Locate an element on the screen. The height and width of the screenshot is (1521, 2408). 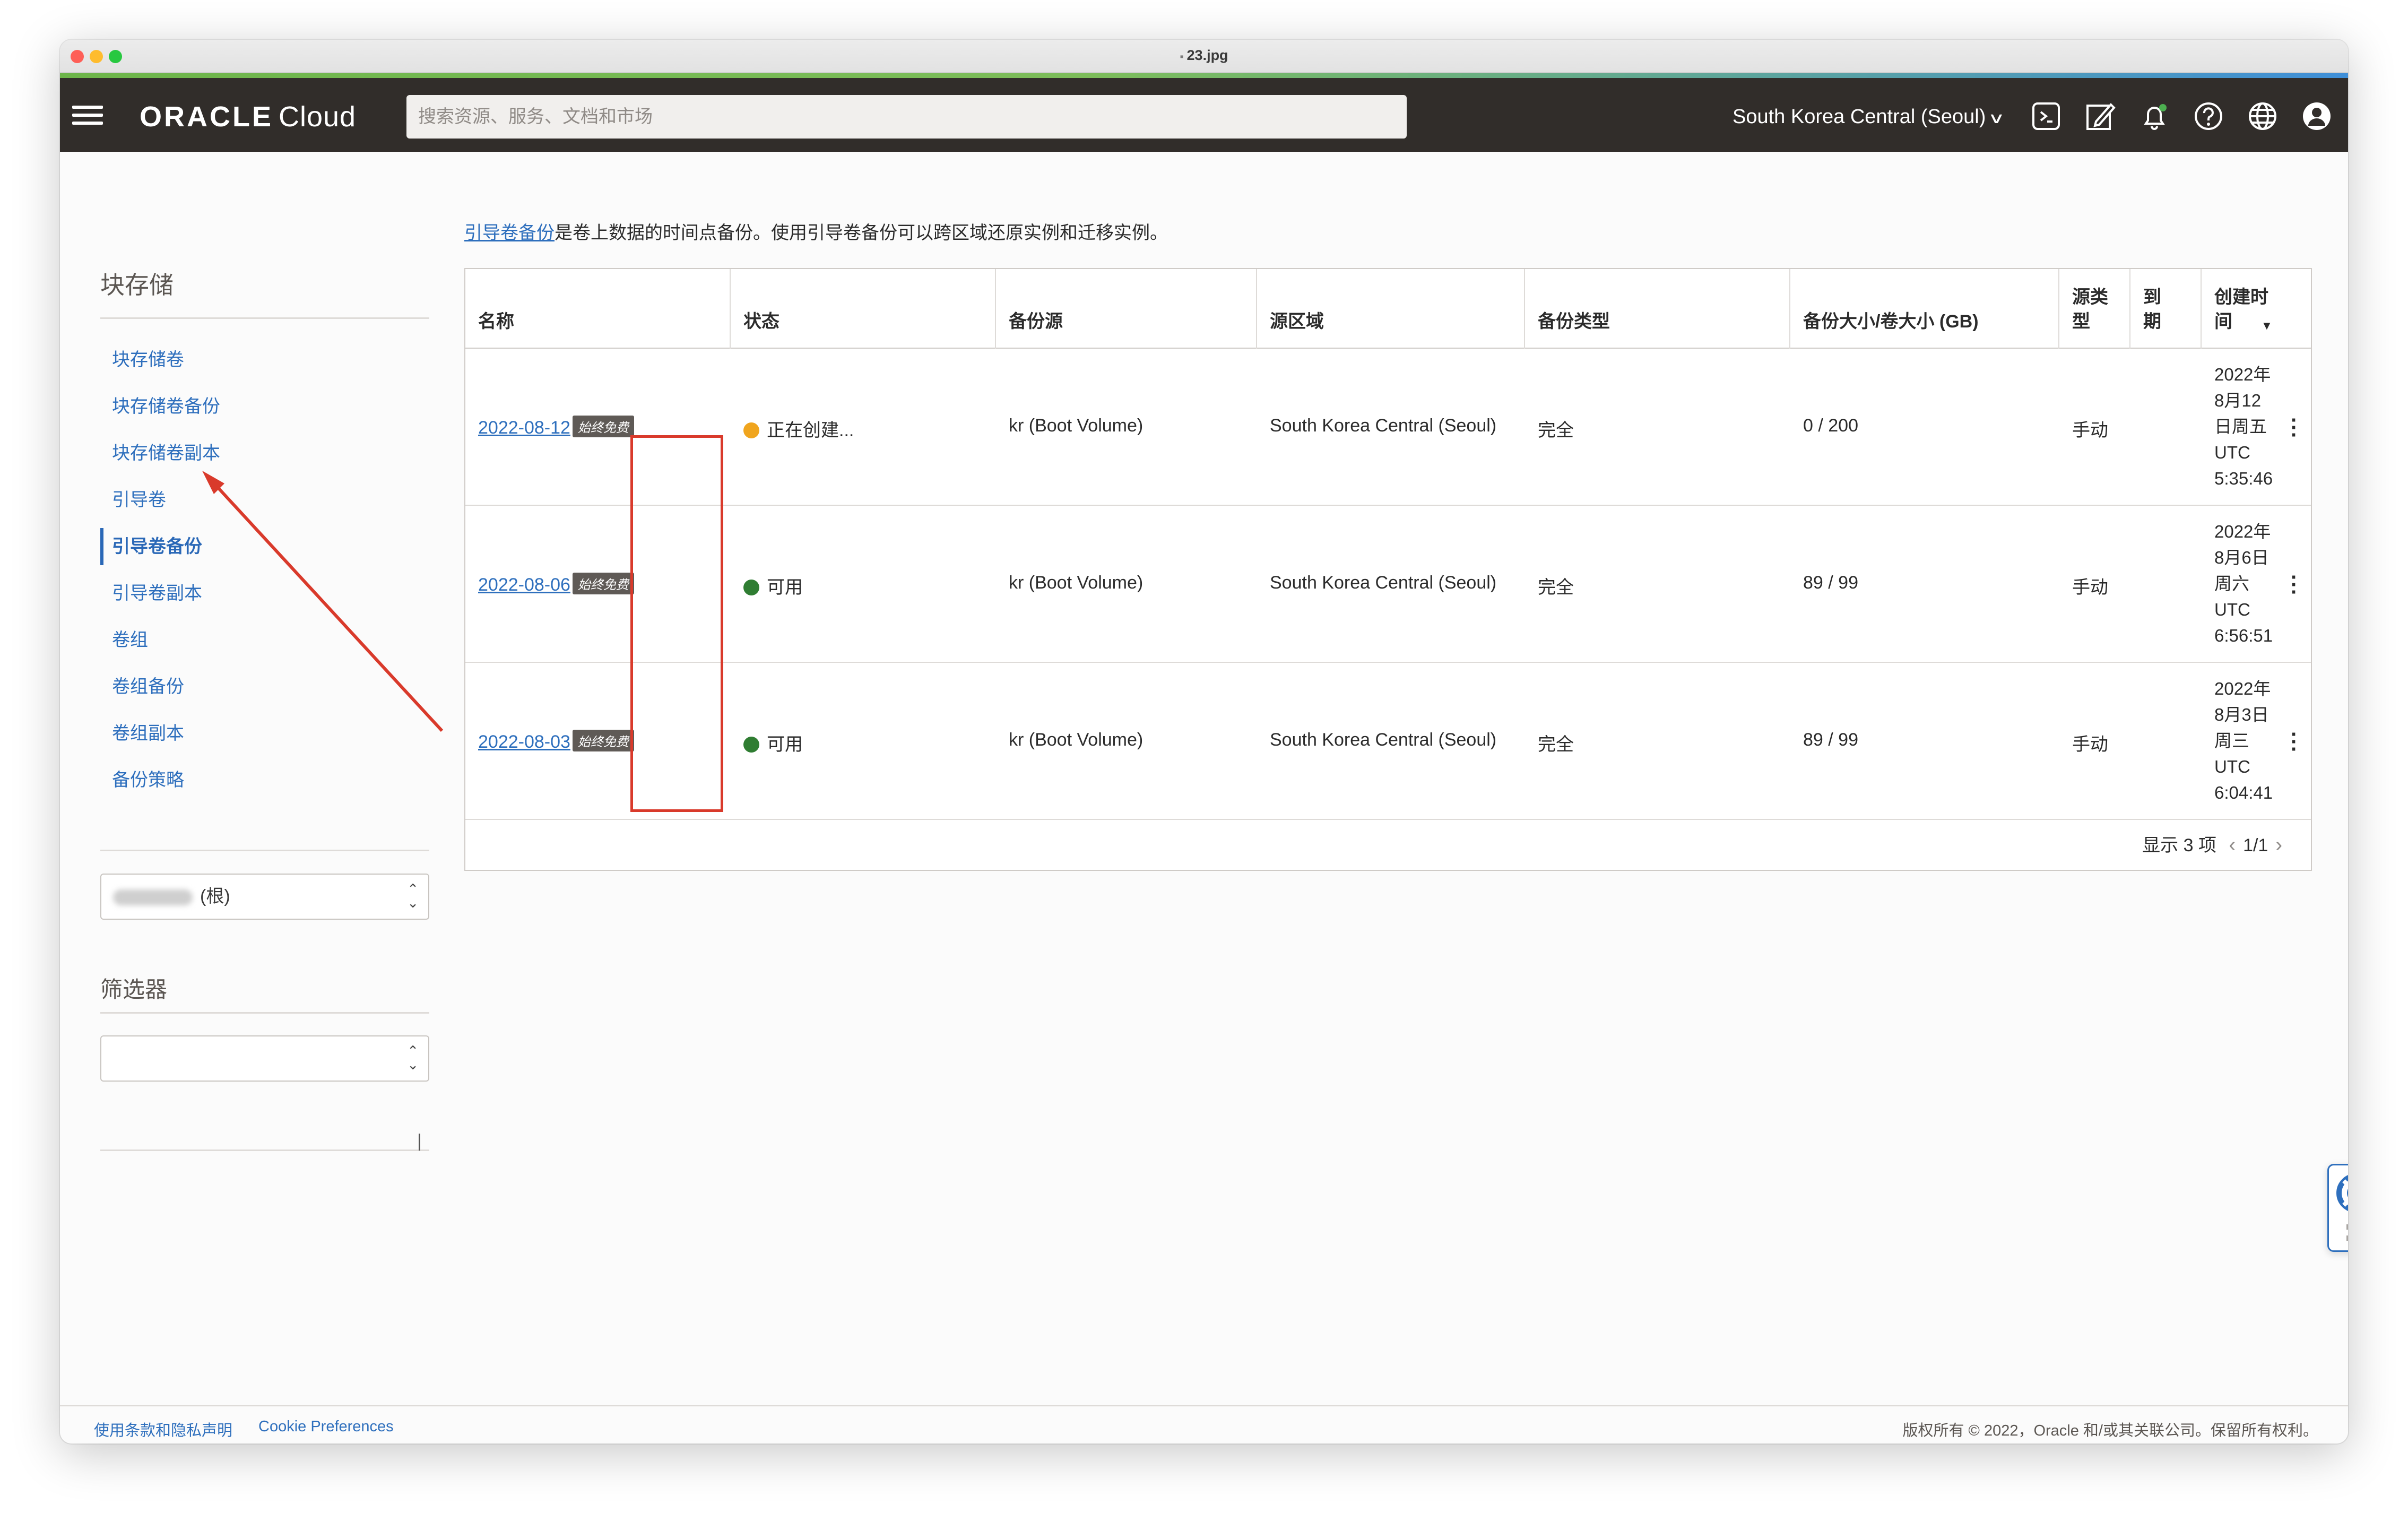
profile-icon is located at coordinates (2317, 116).